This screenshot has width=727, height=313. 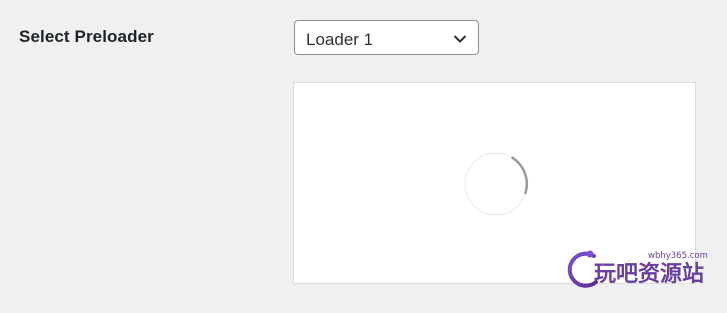 What do you see at coordinates (86, 36) in the screenshot?
I see `select-preloader-label: Select Preloader` at bounding box center [86, 36].